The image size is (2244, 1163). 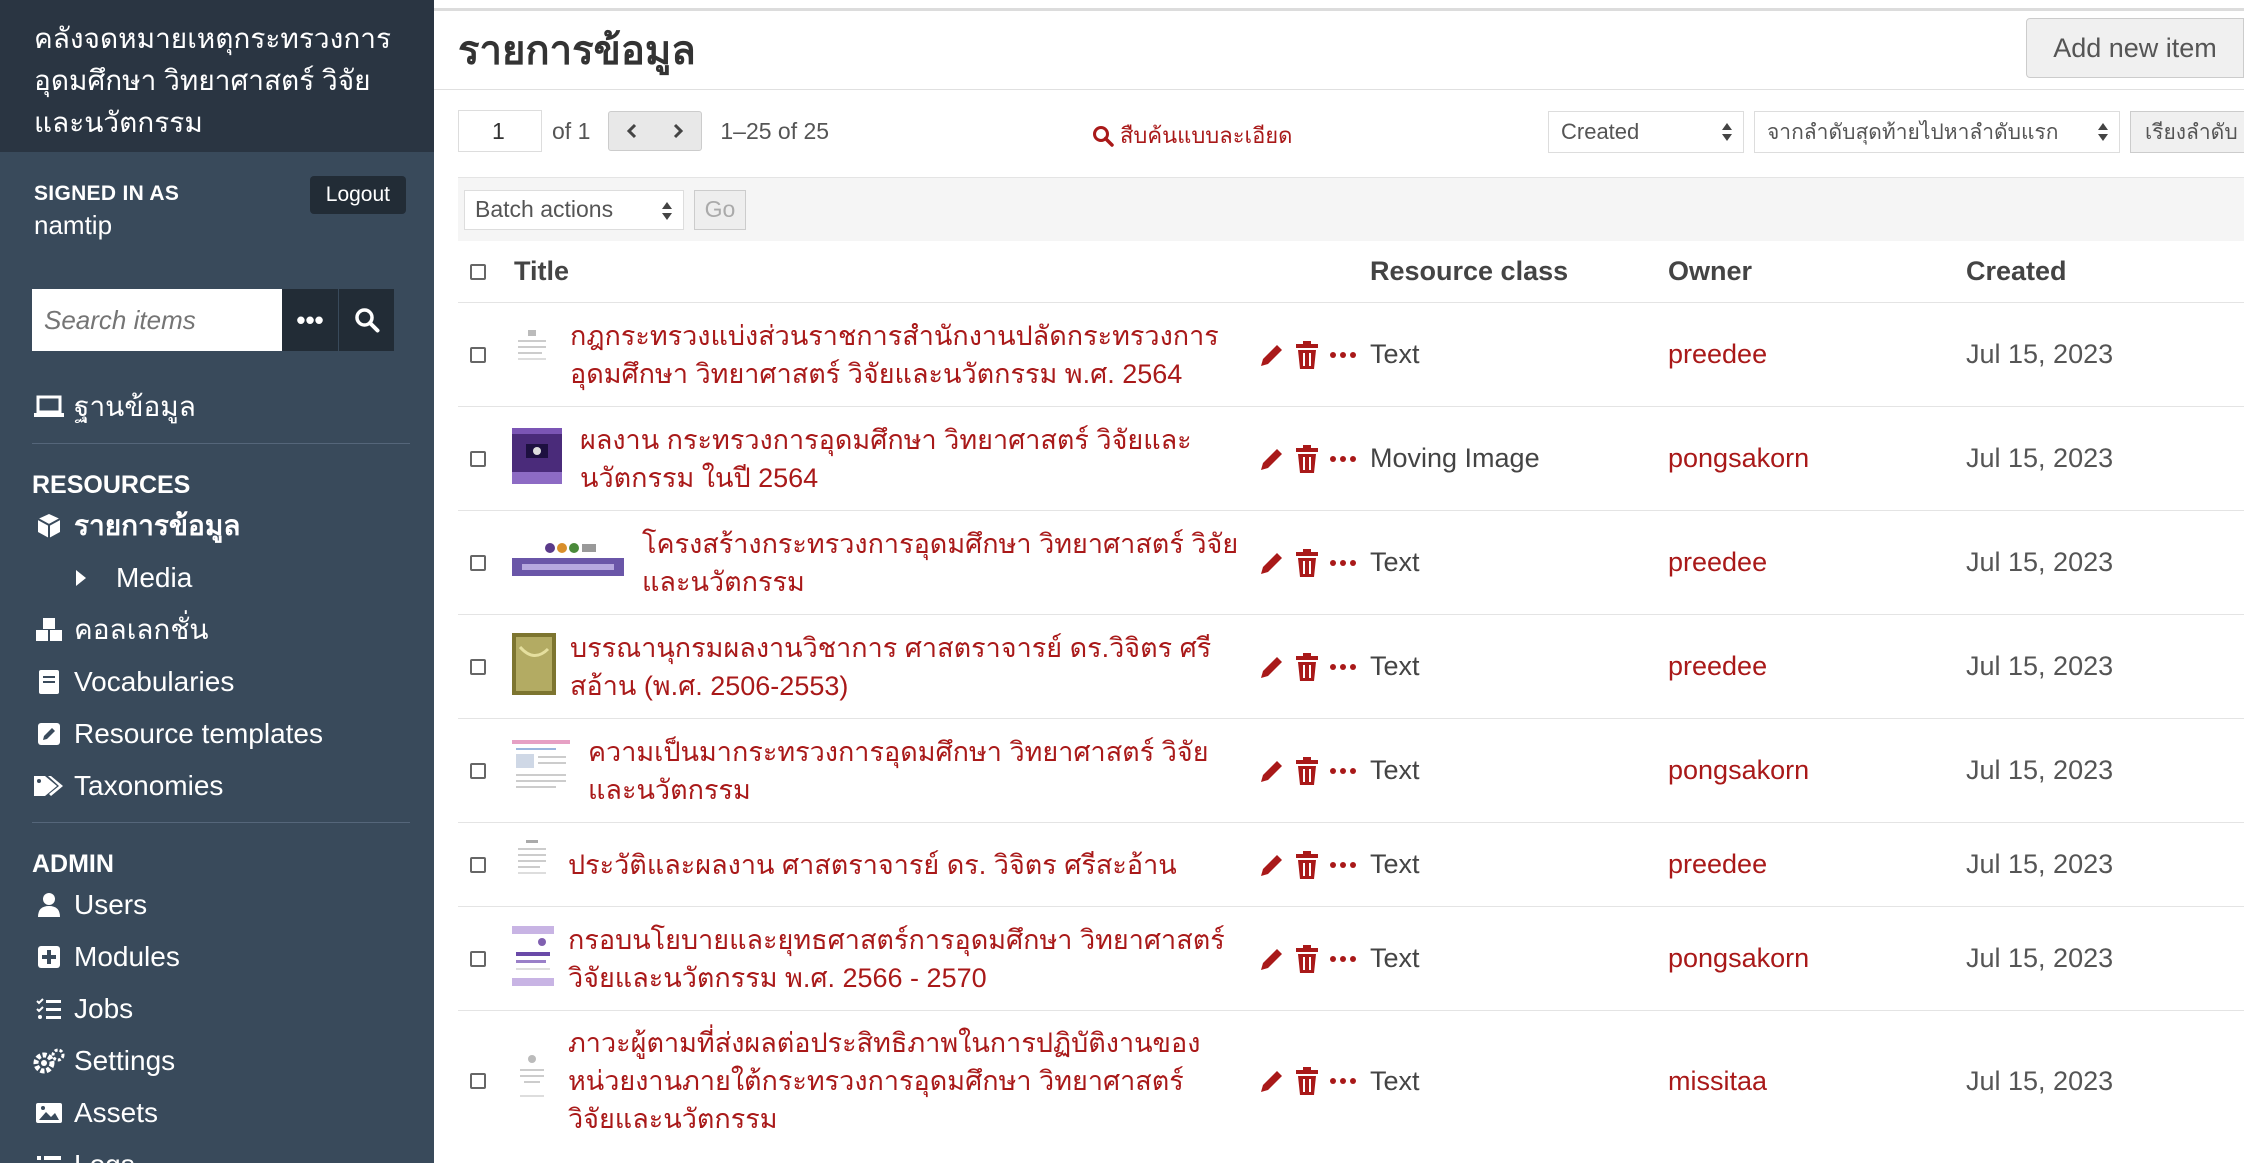 I want to click on sort-by-select: Created, so click(x=1646, y=132).